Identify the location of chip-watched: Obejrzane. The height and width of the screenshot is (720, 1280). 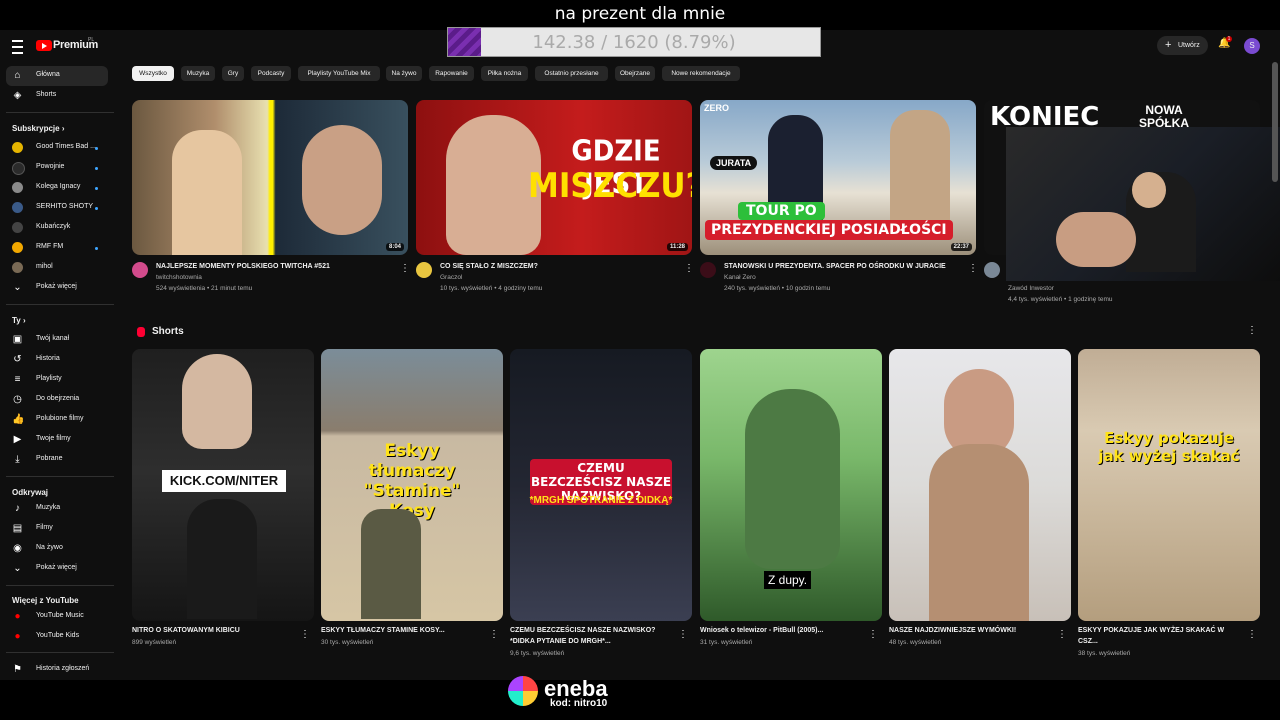
(635, 73).